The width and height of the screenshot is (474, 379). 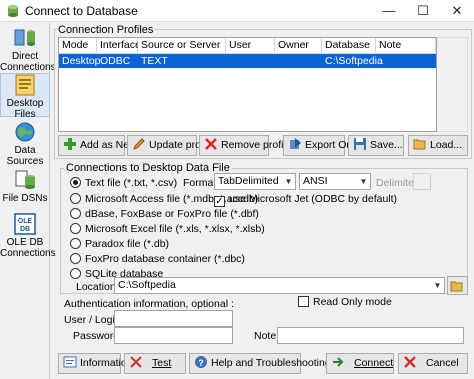 I want to click on desktop-files-icon, so click(x=25, y=85).